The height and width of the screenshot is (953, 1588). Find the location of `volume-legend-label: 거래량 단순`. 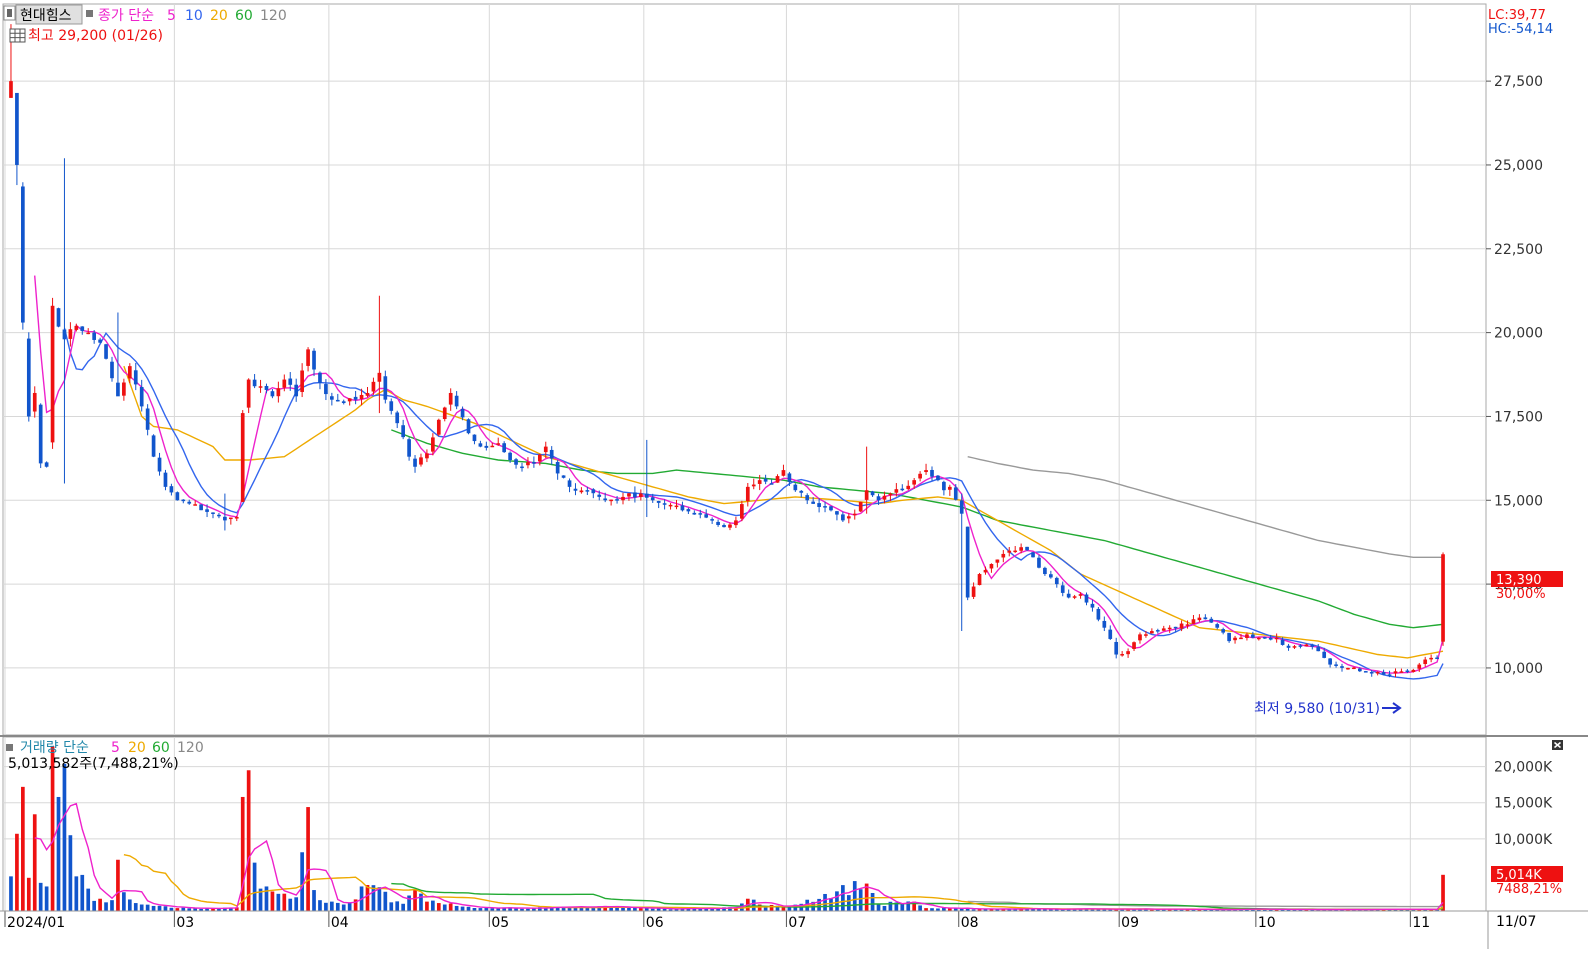

volume-legend-label: 거래량 단순 is located at coordinates (54, 748).